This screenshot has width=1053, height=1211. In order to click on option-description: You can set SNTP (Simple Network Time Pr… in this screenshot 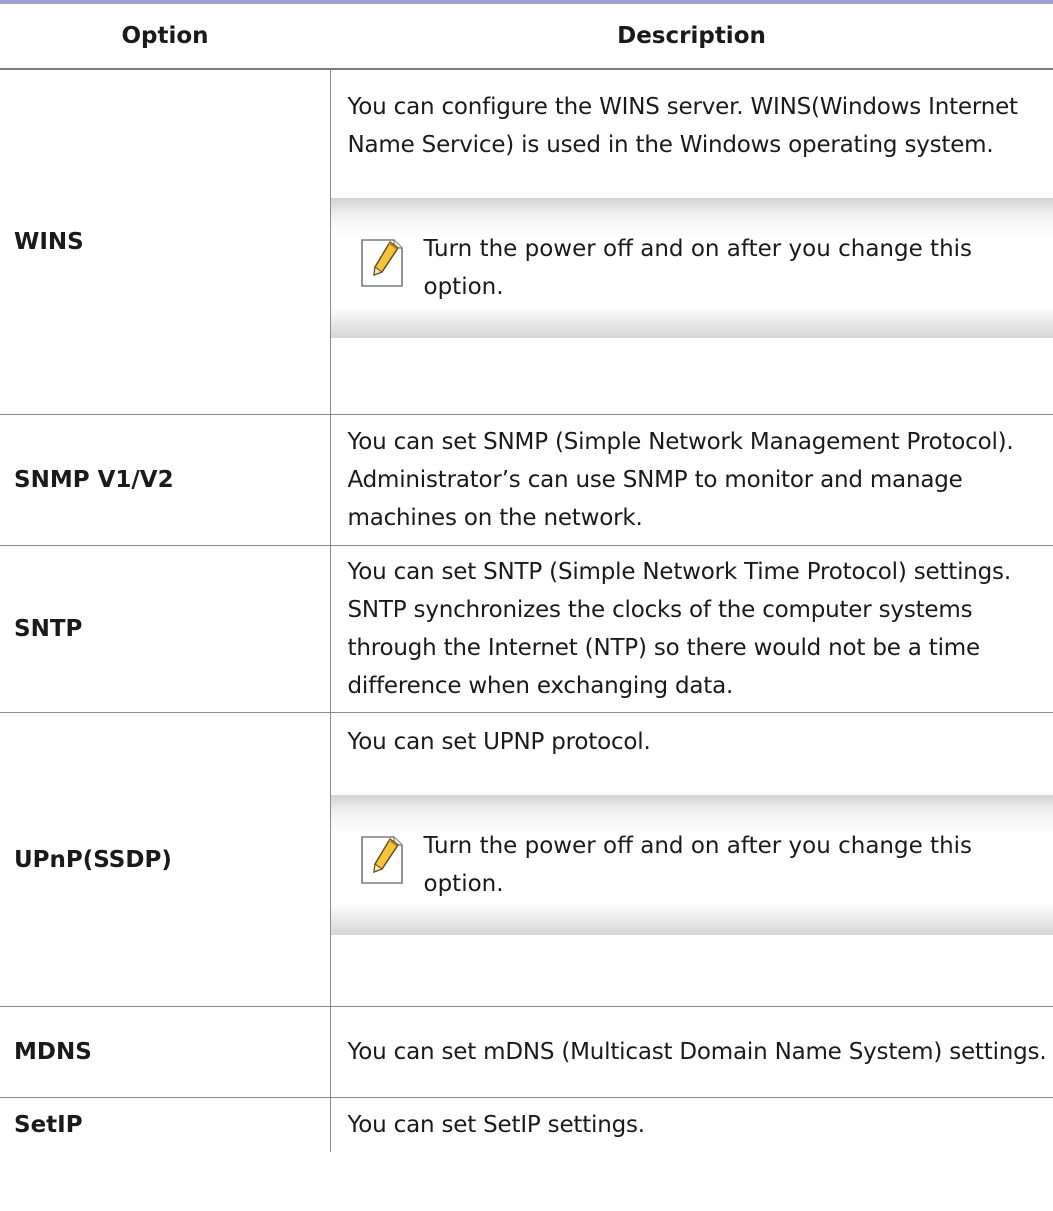, I will do `click(679, 629)`.